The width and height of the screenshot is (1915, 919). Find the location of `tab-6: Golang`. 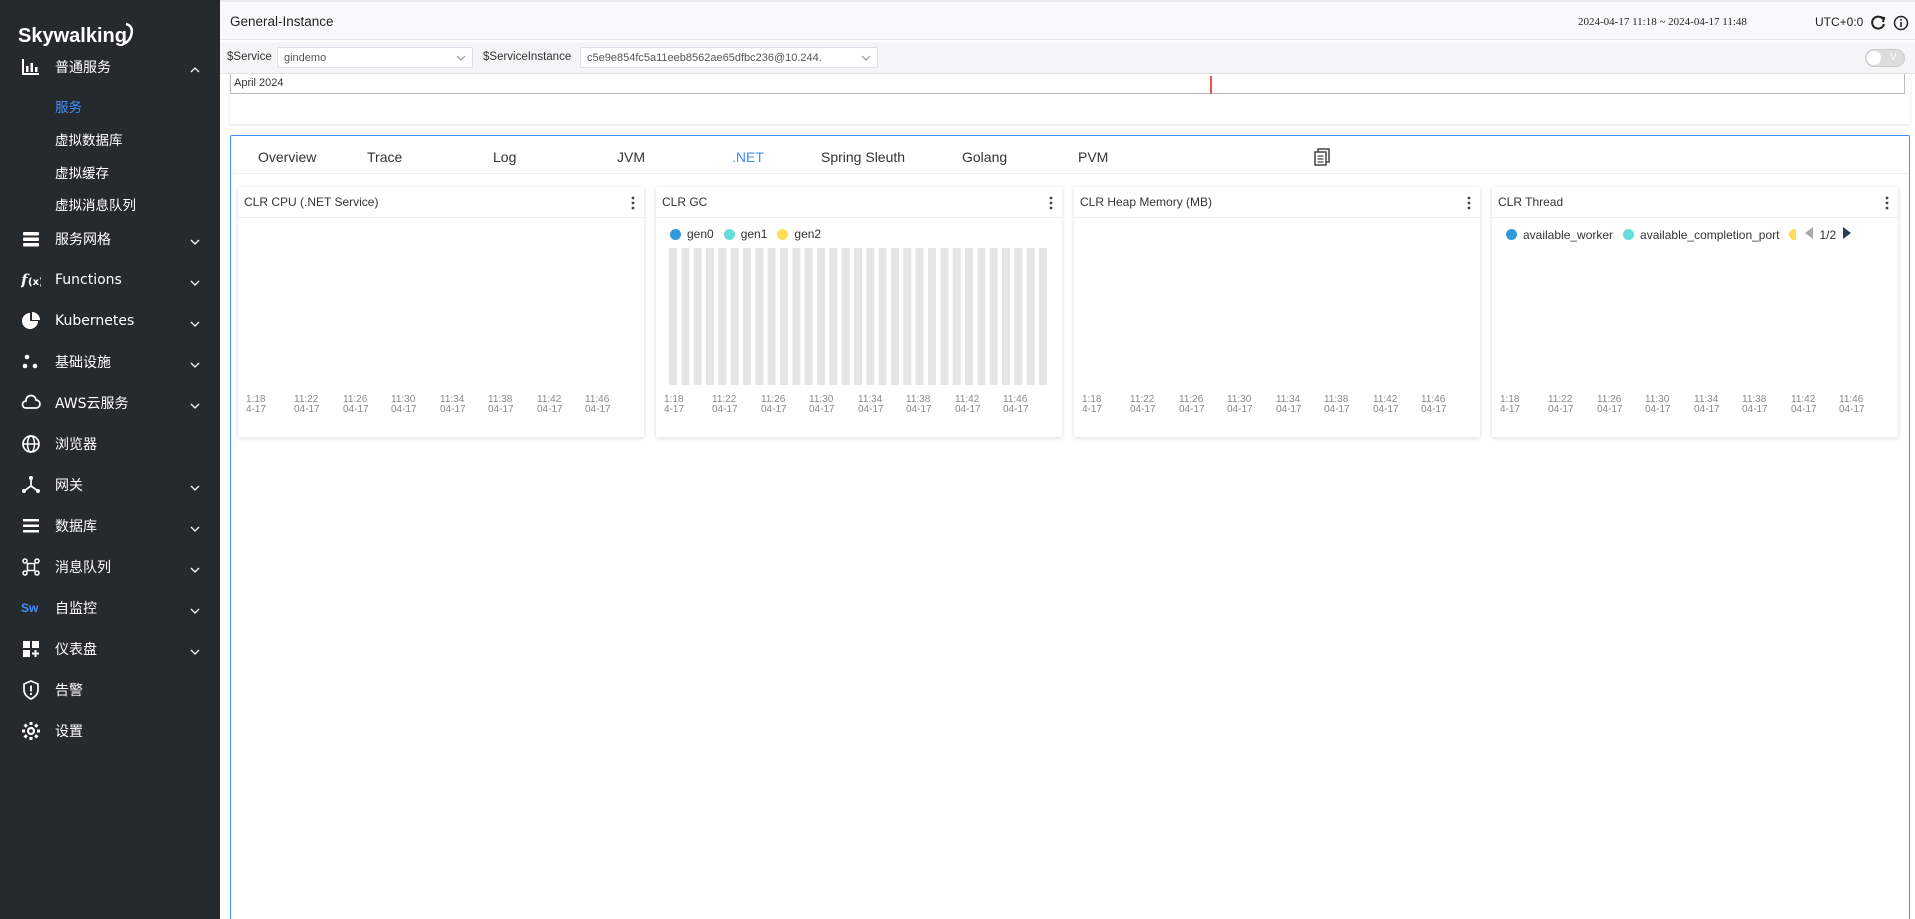

tab-6: Golang is located at coordinates (984, 157).